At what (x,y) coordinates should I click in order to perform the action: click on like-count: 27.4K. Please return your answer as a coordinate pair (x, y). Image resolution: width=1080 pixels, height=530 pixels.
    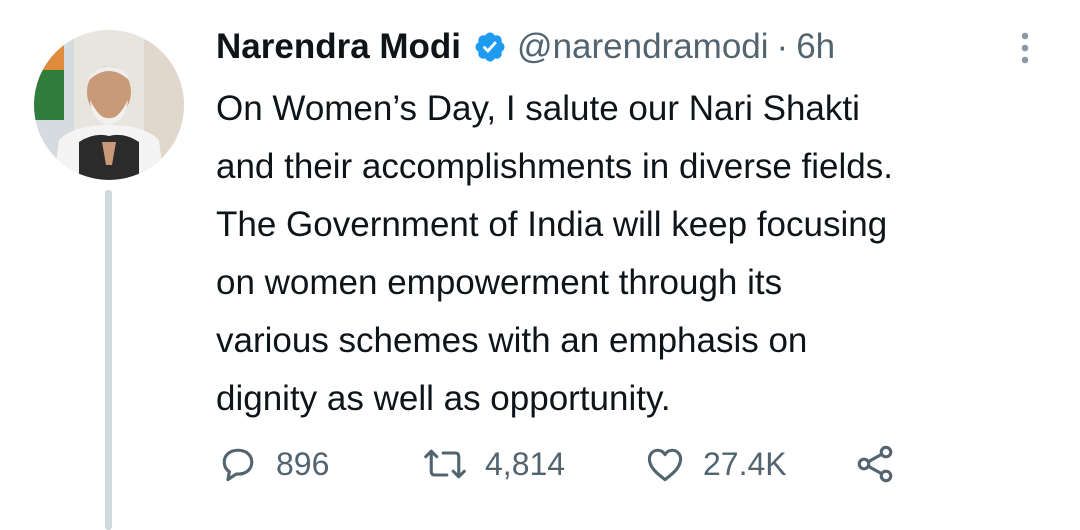
    Looking at the image, I should click on (745, 463).